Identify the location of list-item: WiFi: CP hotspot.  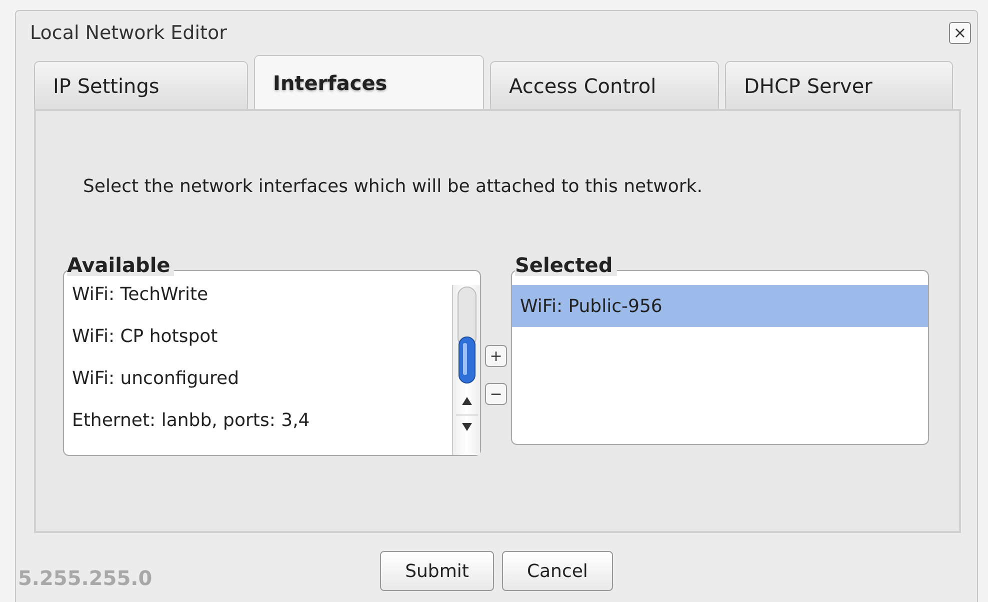
(258, 336).